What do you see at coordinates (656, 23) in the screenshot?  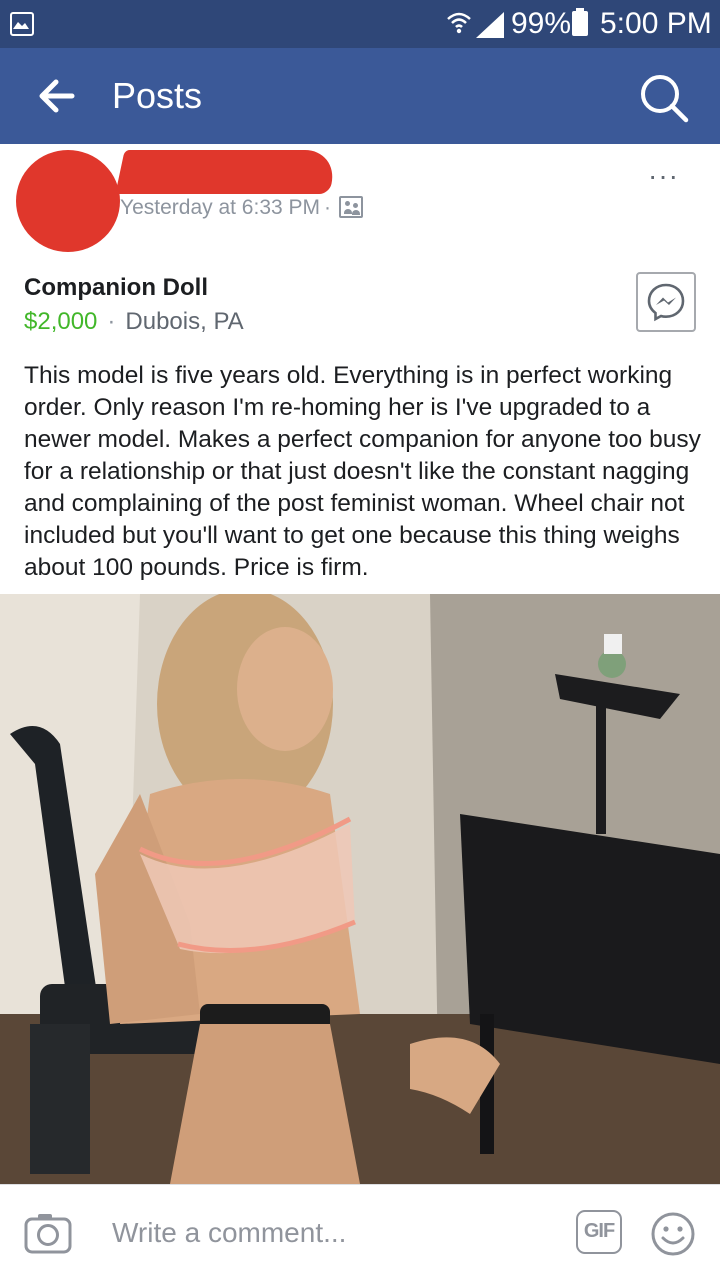 I see `clock: 5:00 PM` at bounding box center [656, 23].